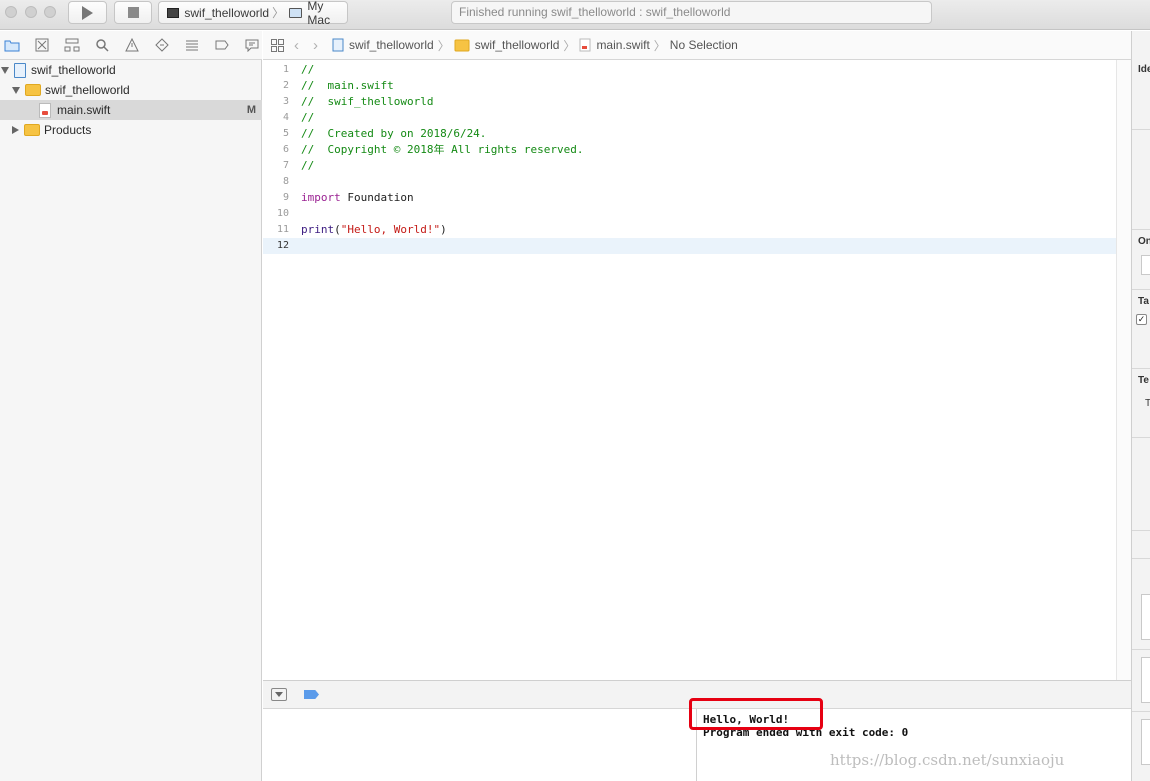  I want to click on code-comment: // Created by on 2018/6/24., so click(394, 133).